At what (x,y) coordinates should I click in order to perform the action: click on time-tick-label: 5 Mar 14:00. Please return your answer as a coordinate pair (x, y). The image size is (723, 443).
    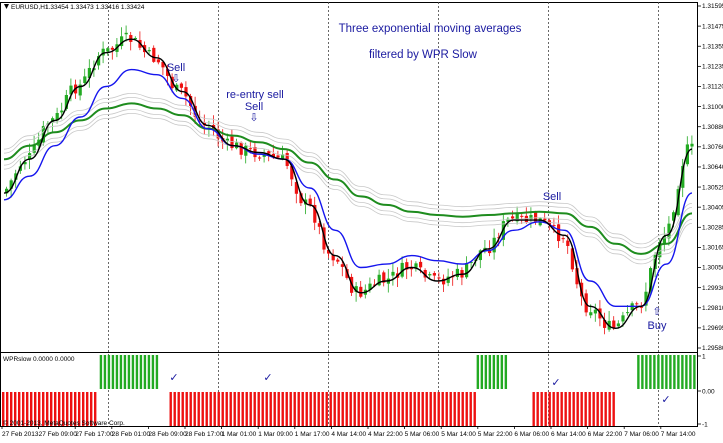
    Looking at the image, I should click on (458, 434).